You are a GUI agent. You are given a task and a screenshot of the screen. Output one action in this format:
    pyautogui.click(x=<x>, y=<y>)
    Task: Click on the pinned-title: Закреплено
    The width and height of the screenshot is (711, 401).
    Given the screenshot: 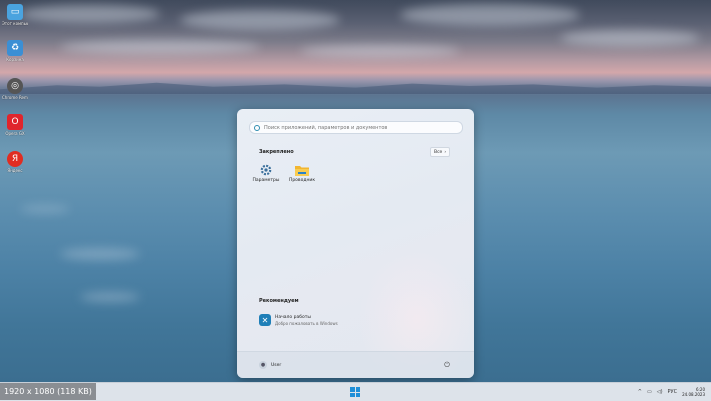 What is the action you would take?
    pyautogui.click(x=276, y=152)
    